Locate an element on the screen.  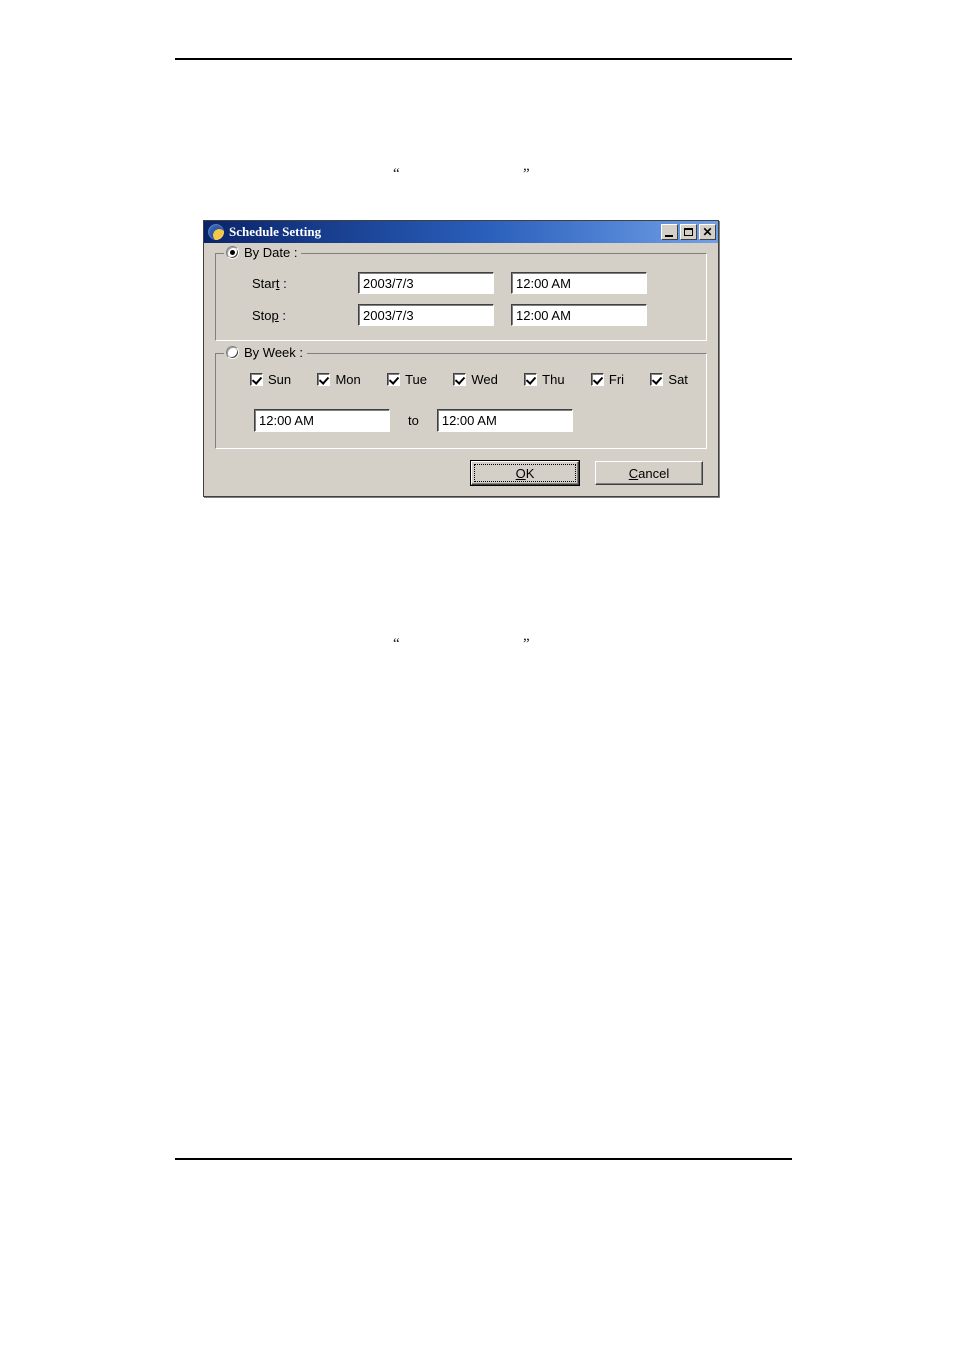
weekday-sun: Sun is located at coordinates (270, 379).